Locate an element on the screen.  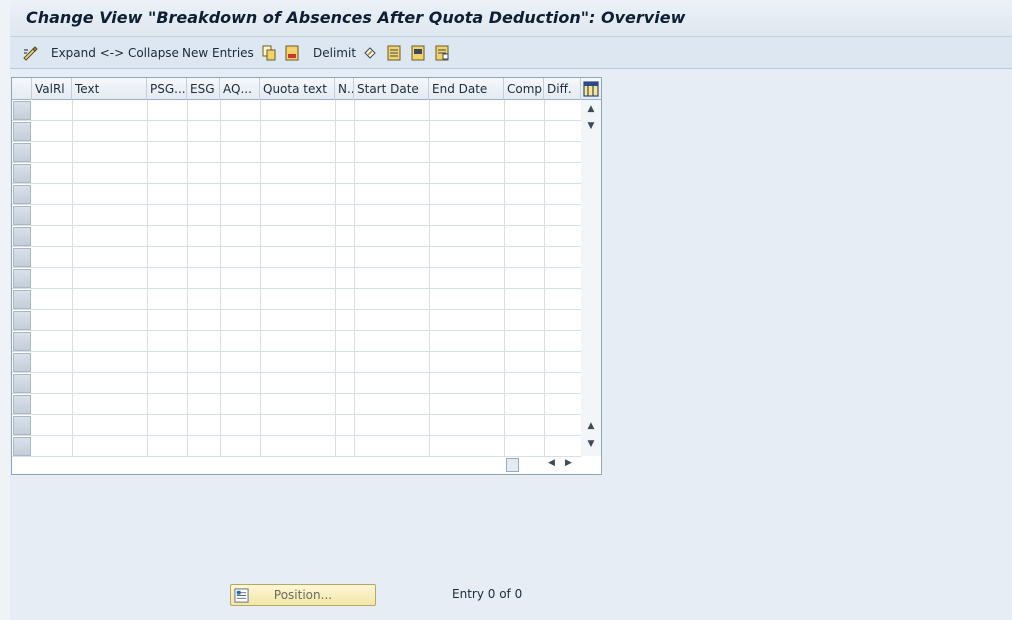
delimit-button: Delimit is located at coordinates (334, 53).